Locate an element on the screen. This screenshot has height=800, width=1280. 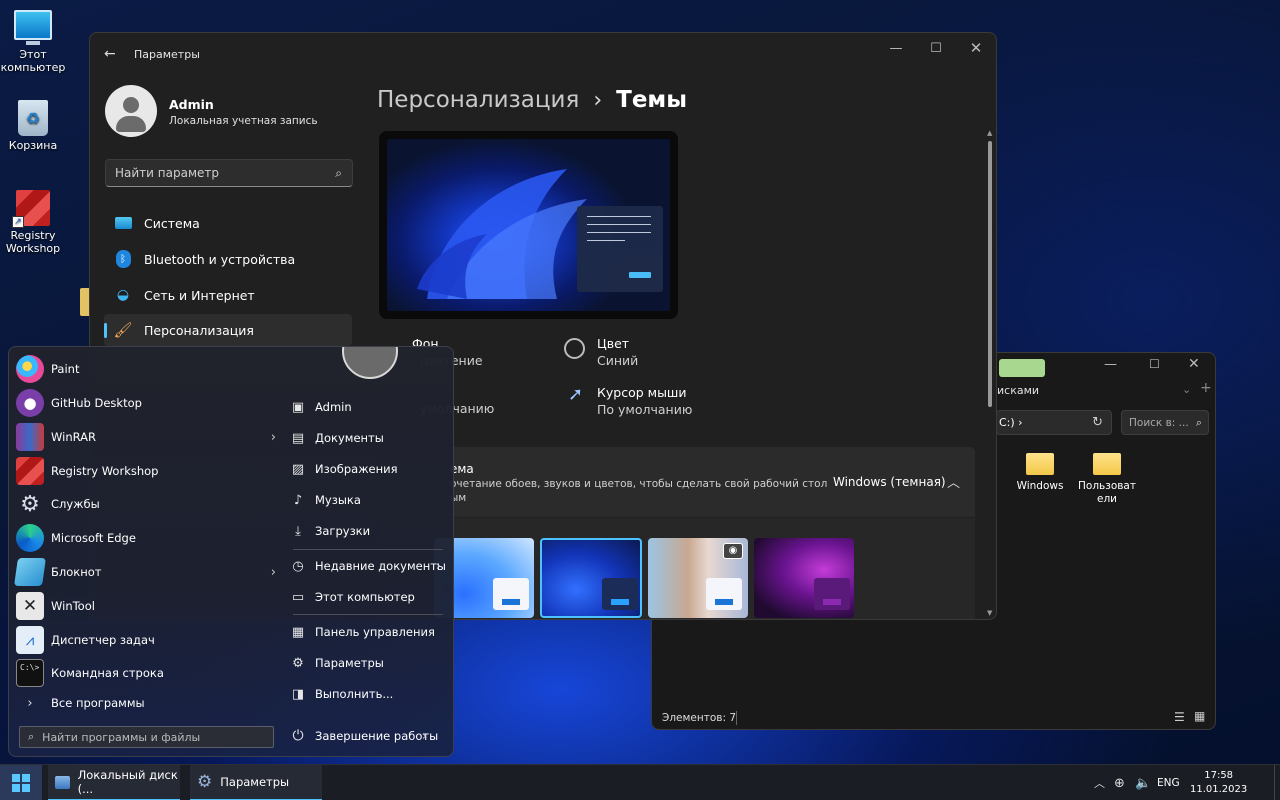
window-title: Параметры is located at coordinates (167, 54).